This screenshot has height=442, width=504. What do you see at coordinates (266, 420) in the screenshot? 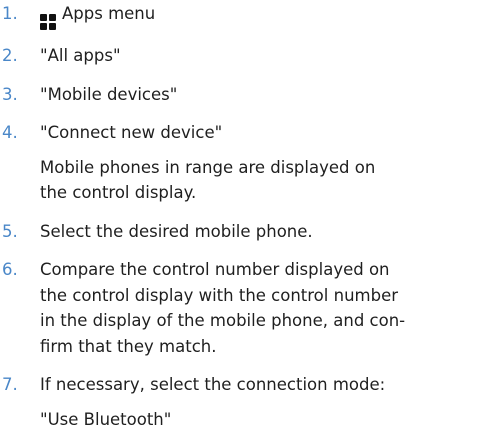
I see `step-note: "Use Bluetooth"` at bounding box center [266, 420].